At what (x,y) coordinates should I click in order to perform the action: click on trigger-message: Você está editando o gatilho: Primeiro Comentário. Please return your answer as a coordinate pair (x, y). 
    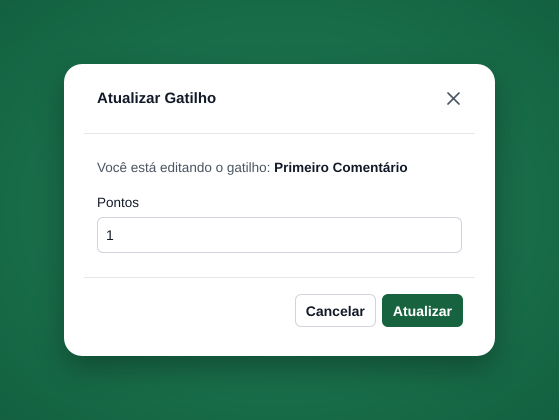
    Looking at the image, I should click on (253, 167).